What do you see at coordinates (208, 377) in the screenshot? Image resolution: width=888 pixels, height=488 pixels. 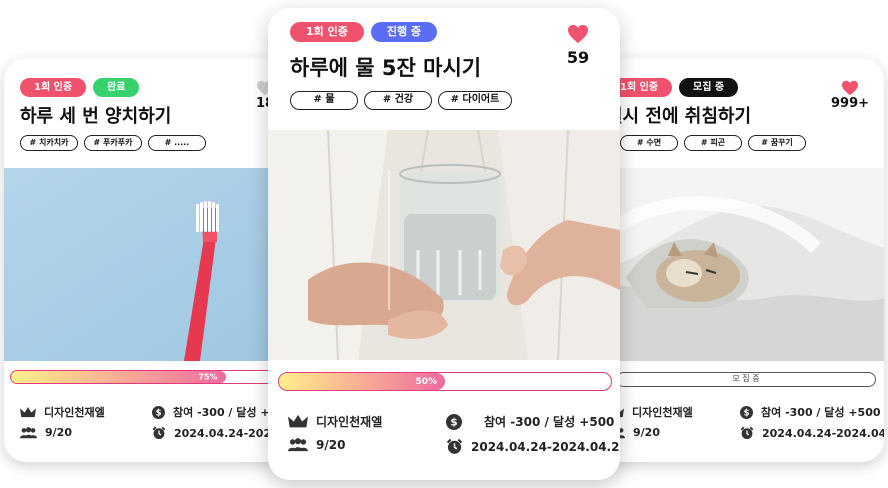 I see `progress-label: 75%` at bounding box center [208, 377].